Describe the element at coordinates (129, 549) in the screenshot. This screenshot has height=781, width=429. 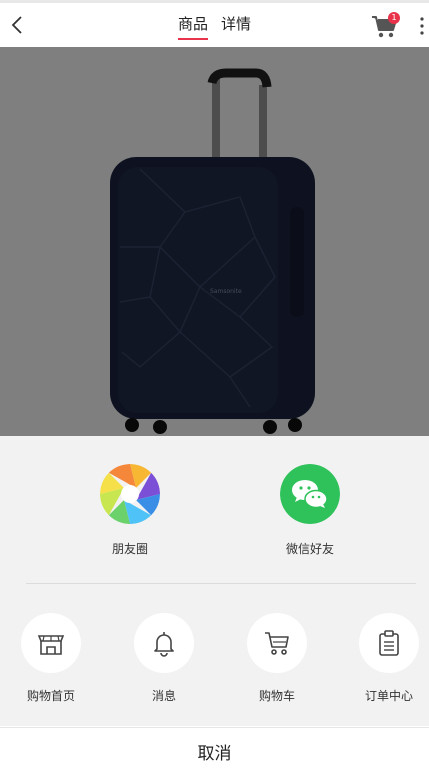
I see `share-moments-label: 朋友圈` at that location.